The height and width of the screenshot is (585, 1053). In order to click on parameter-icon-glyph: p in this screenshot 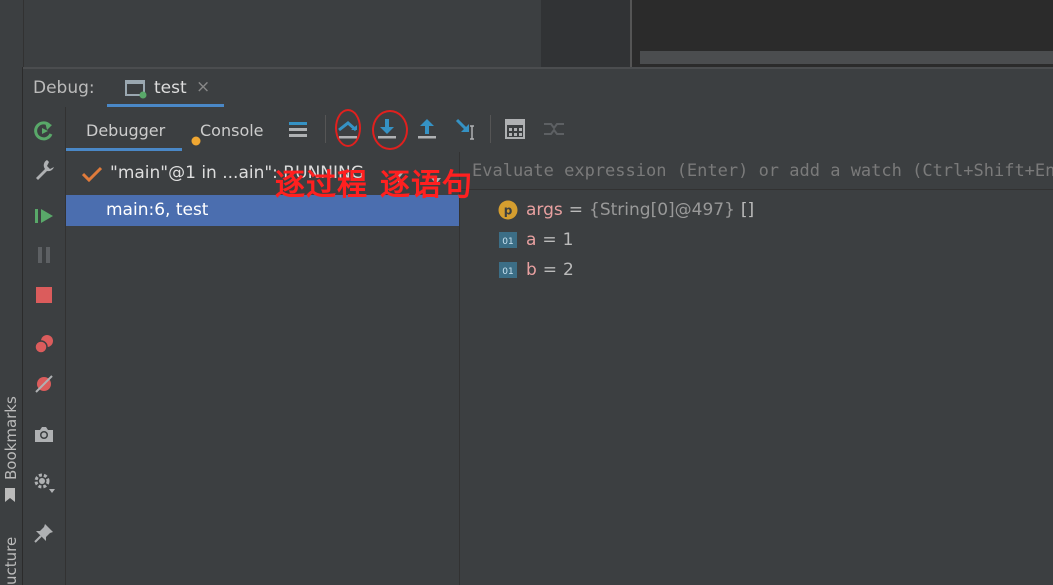, I will do `click(508, 211)`.